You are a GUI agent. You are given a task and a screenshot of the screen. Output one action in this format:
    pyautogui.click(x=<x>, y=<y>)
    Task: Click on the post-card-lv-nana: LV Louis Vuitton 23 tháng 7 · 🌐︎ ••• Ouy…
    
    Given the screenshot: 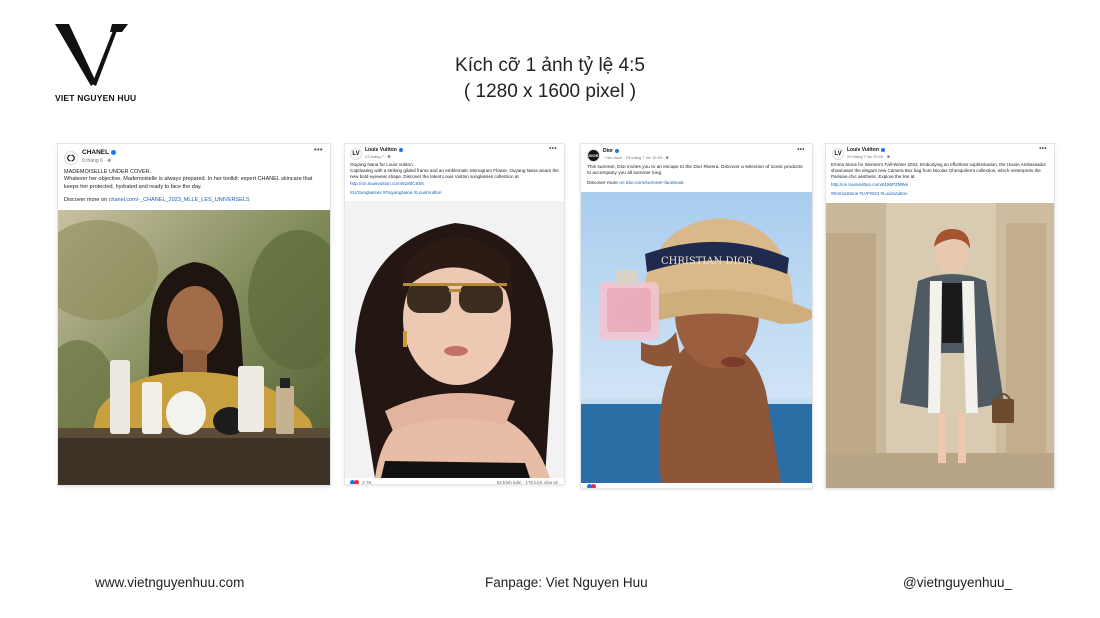 What is the action you would take?
    pyautogui.click(x=454, y=314)
    